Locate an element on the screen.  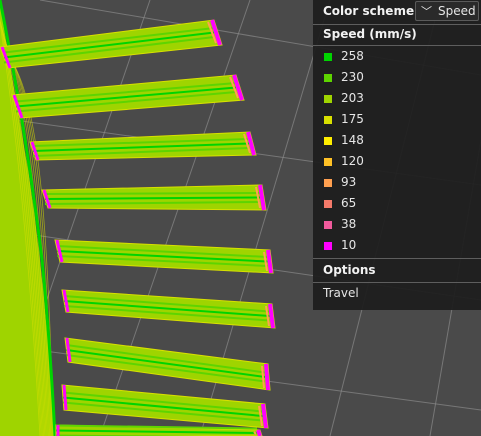
legend-item: 148 is located at coordinates (397, 140).